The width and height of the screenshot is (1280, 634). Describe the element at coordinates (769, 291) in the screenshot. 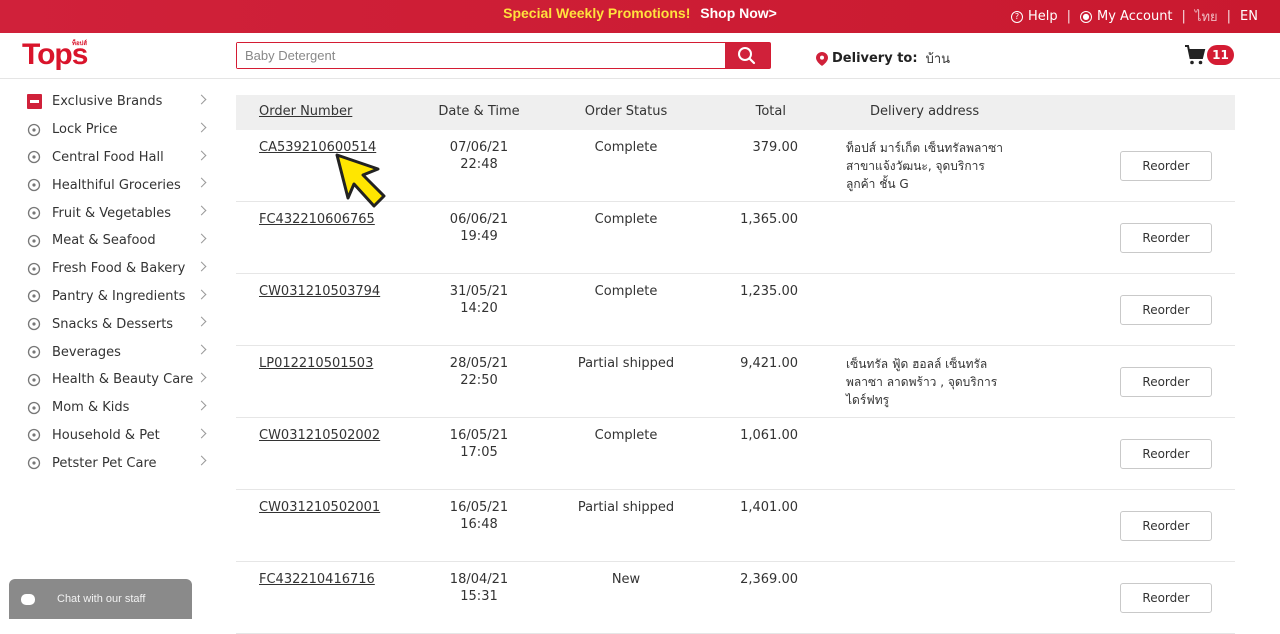

I see `order-total: 1,235.00` at that location.